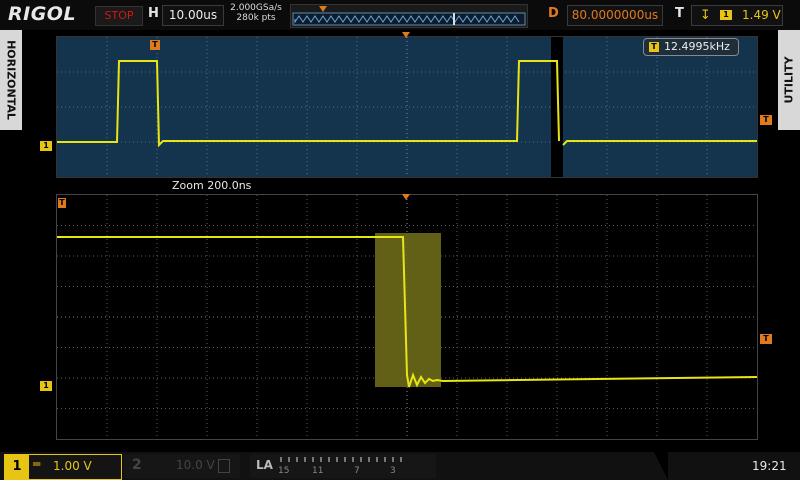  What do you see at coordinates (341, 459) in the screenshot?
I see `la-channel-indicators` at bounding box center [341, 459].